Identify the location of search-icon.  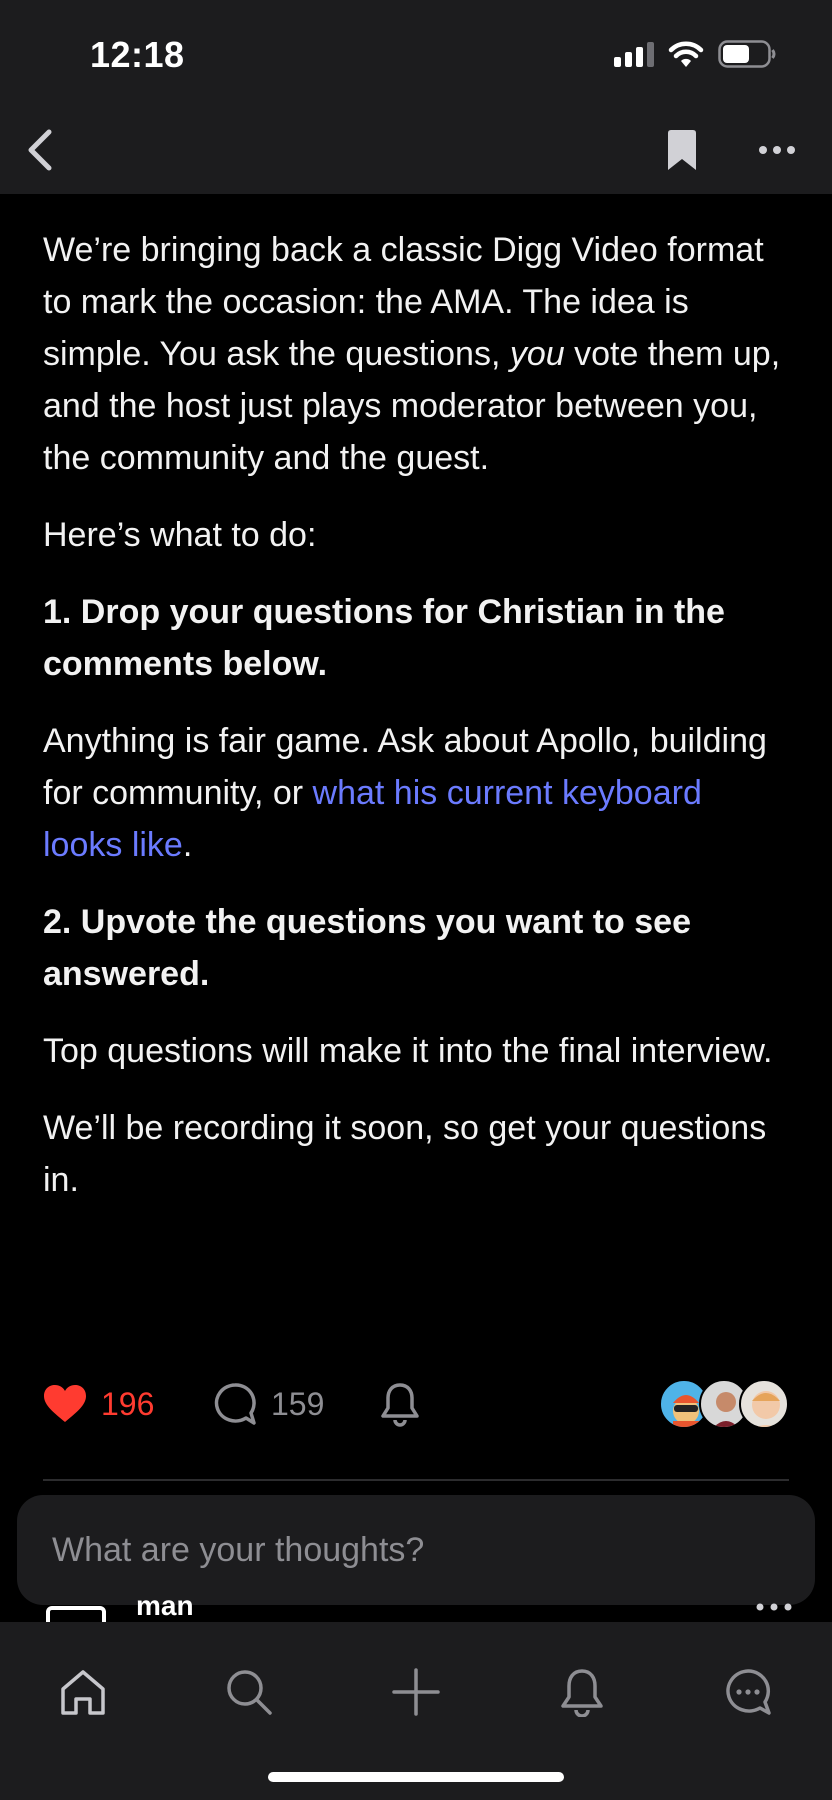
(249, 1692).